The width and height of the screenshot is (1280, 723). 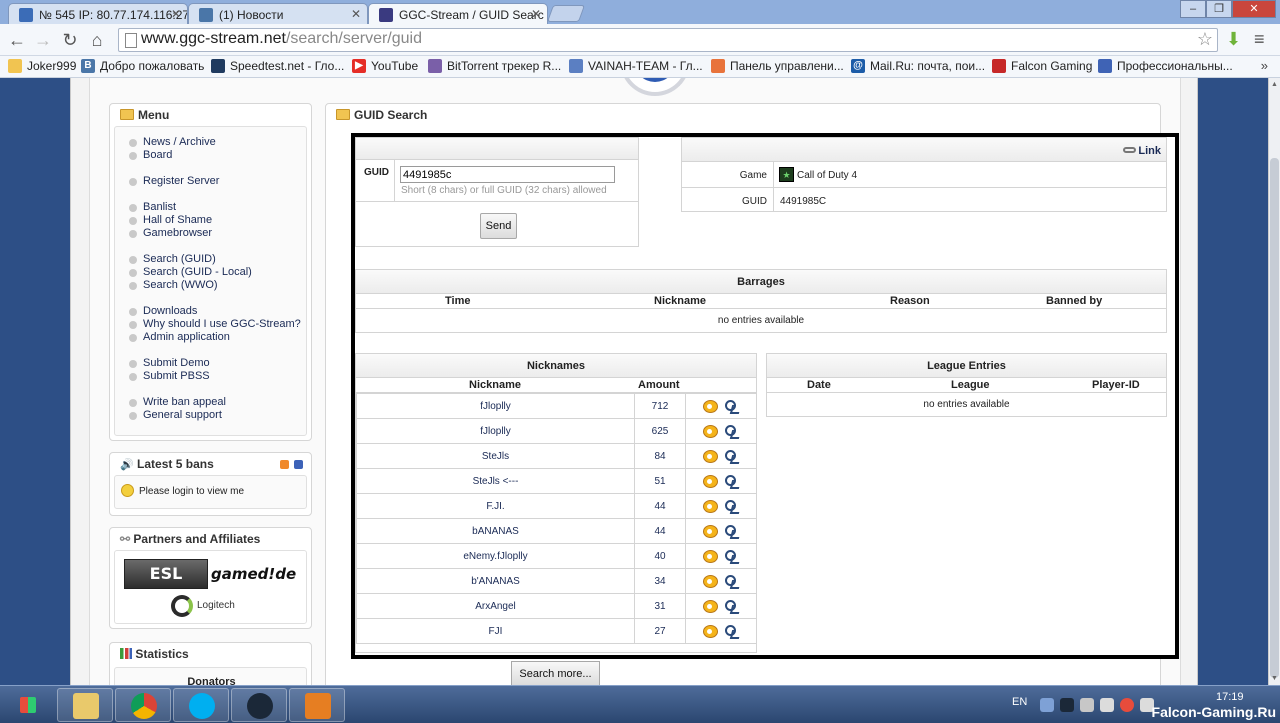 What do you see at coordinates (495, 481) in the screenshot?
I see `nickname-cell: SteJls <---` at bounding box center [495, 481].